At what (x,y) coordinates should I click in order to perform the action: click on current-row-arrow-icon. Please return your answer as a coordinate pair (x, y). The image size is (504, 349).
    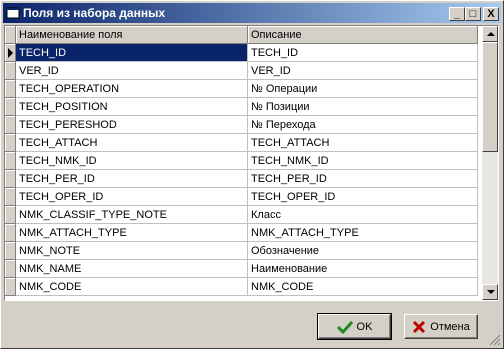
    Looking at the image, I should click on (10, 52).